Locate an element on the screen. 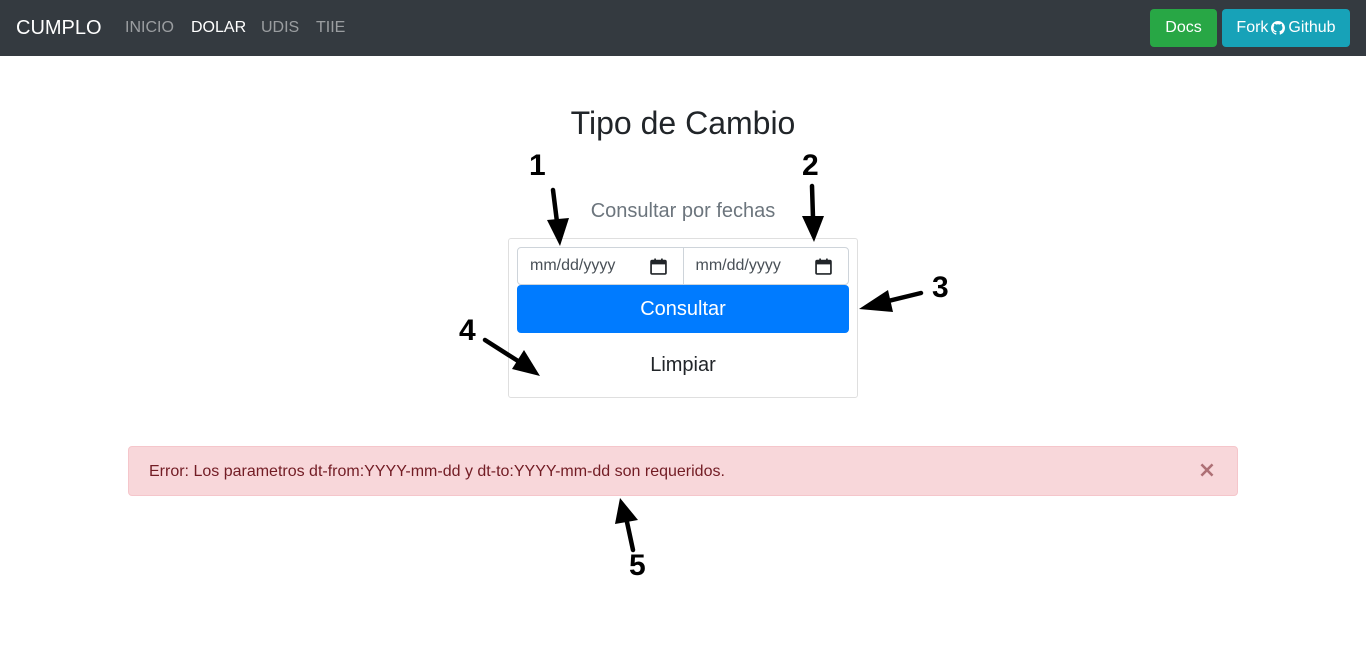 This screenshot has width=1366, height=660. page-title: Tipo de Cambio is located at coordinates (683, 123).